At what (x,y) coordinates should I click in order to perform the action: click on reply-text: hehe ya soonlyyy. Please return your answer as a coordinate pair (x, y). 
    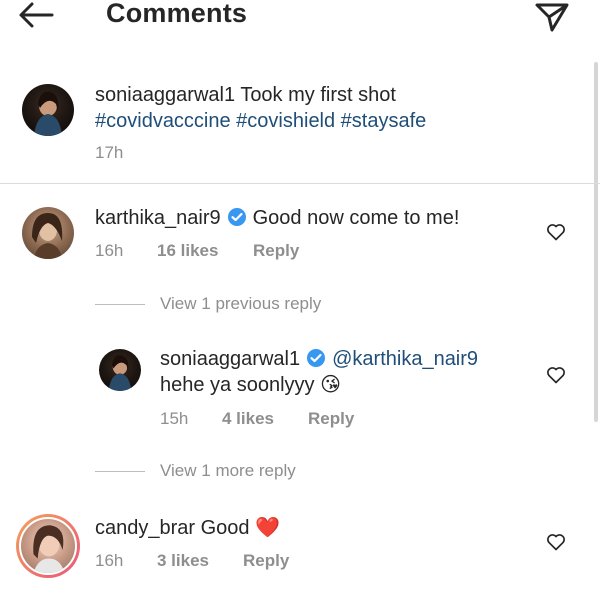
    Looking at the image, I should click on (237, 385).